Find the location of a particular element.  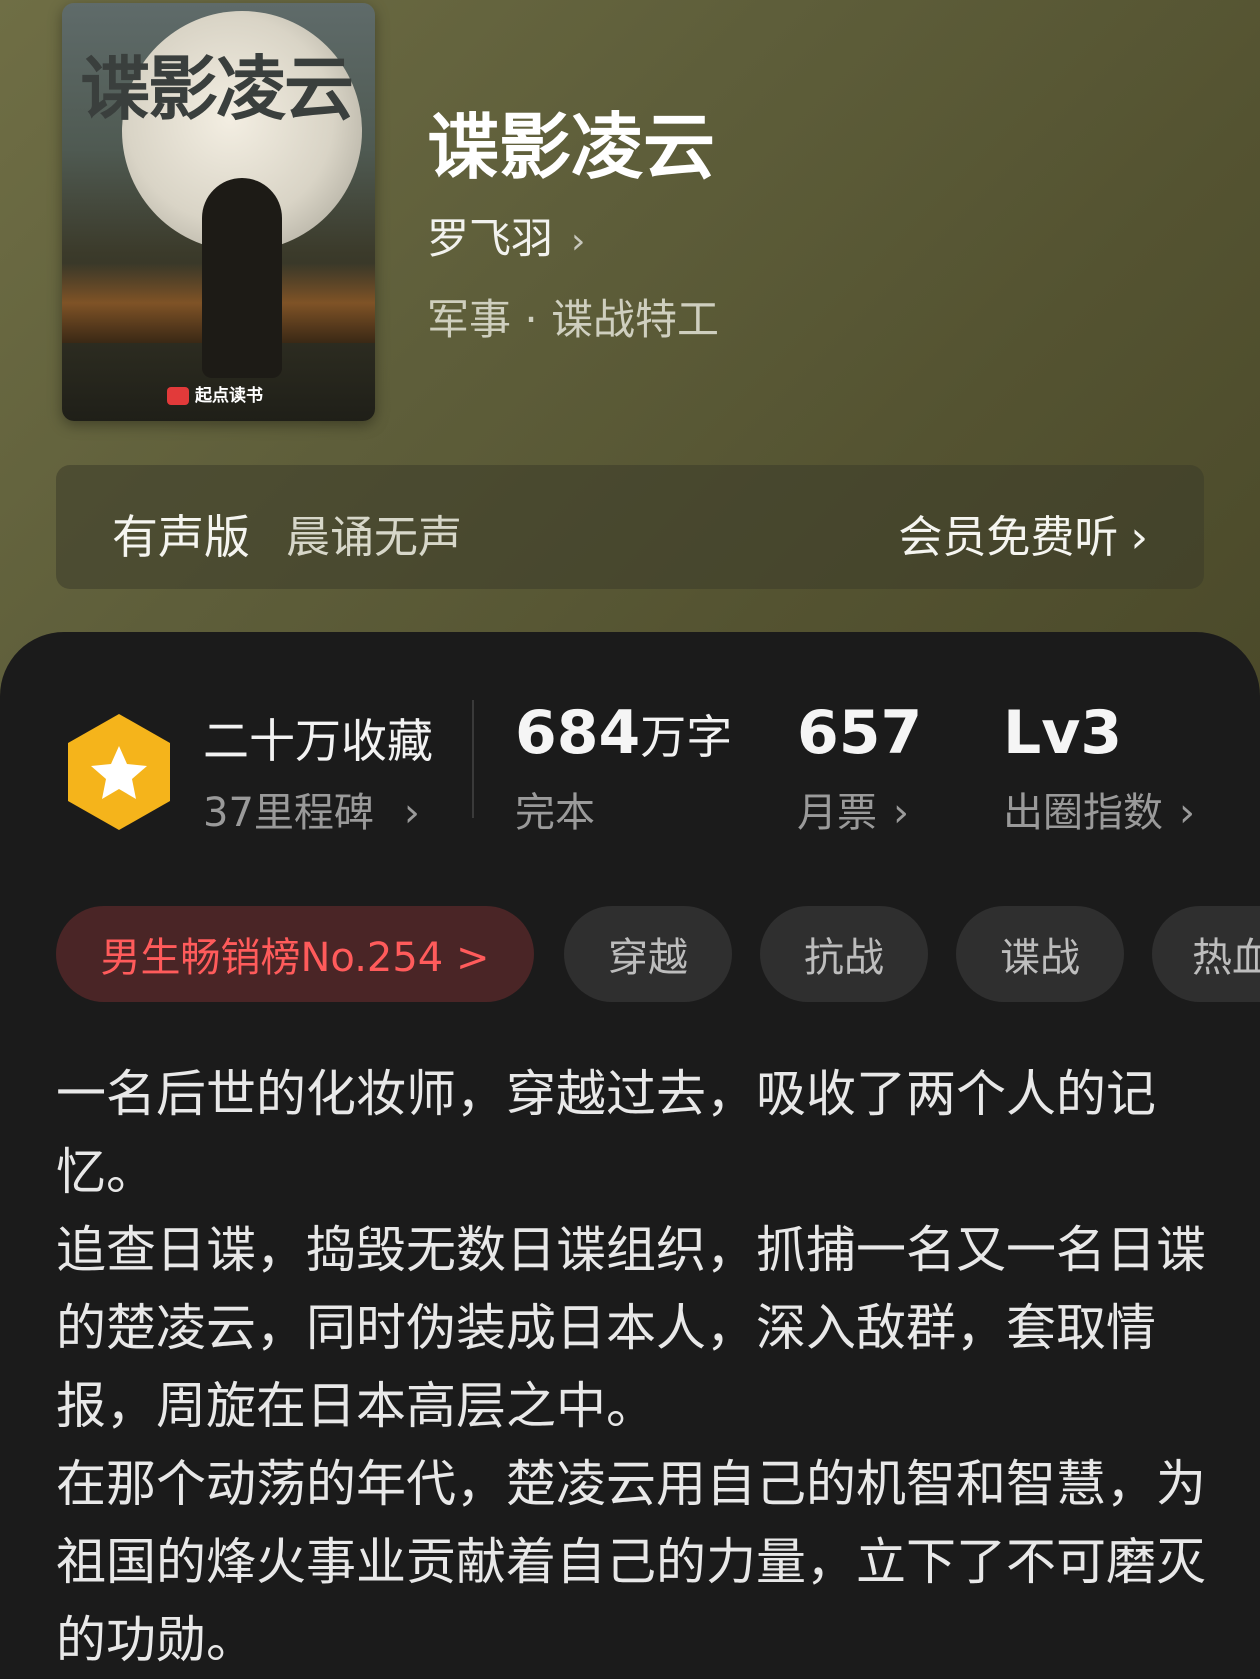

cover-title-art: 谍影凌云 is located at coordinates (217, 88).